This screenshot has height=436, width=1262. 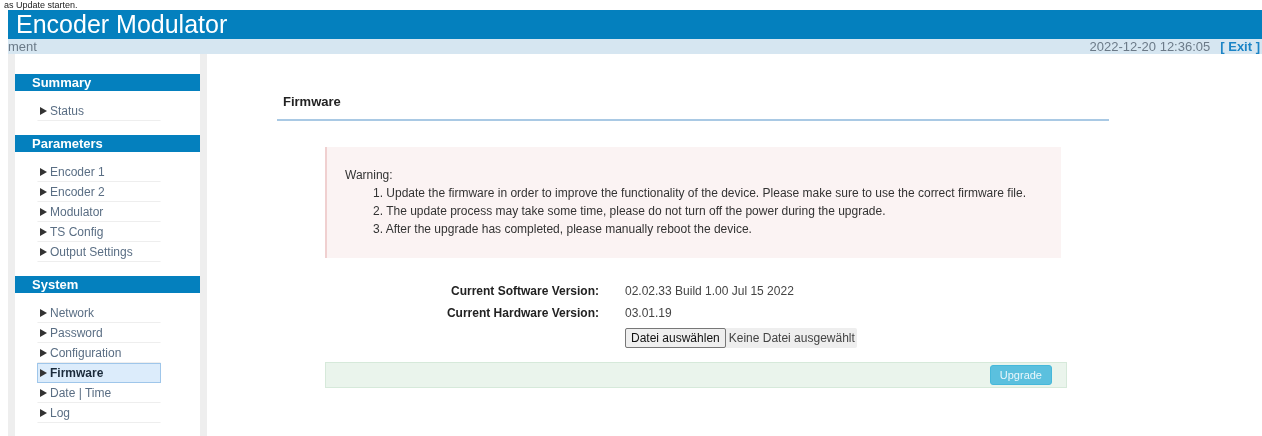 I want to click on sidebar-item: Status, so click(x=99, y=111).